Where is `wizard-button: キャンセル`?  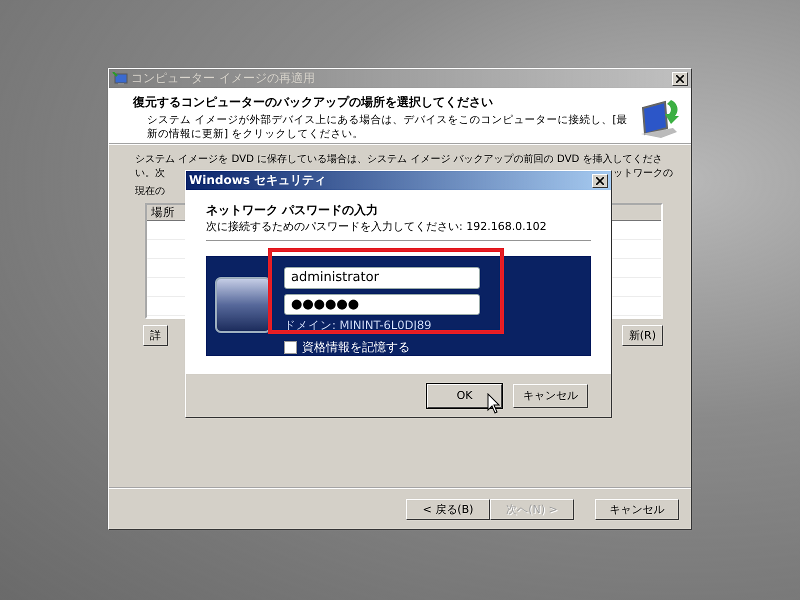
wizard-button: キャンセル is located at coordinates (637, 509).